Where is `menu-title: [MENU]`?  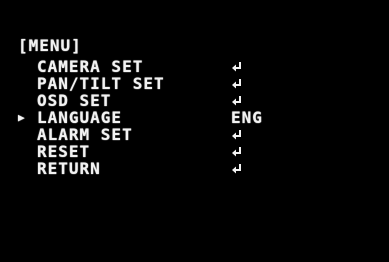
menu-title: [MENU] is located at coordinates (50, 45).